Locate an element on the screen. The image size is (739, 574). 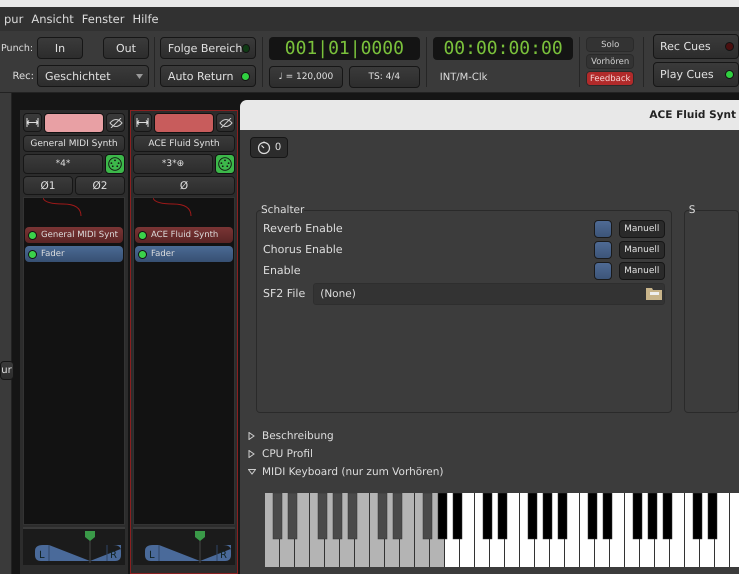
menu-item: Ansicht is located at coordinates (52, 19).